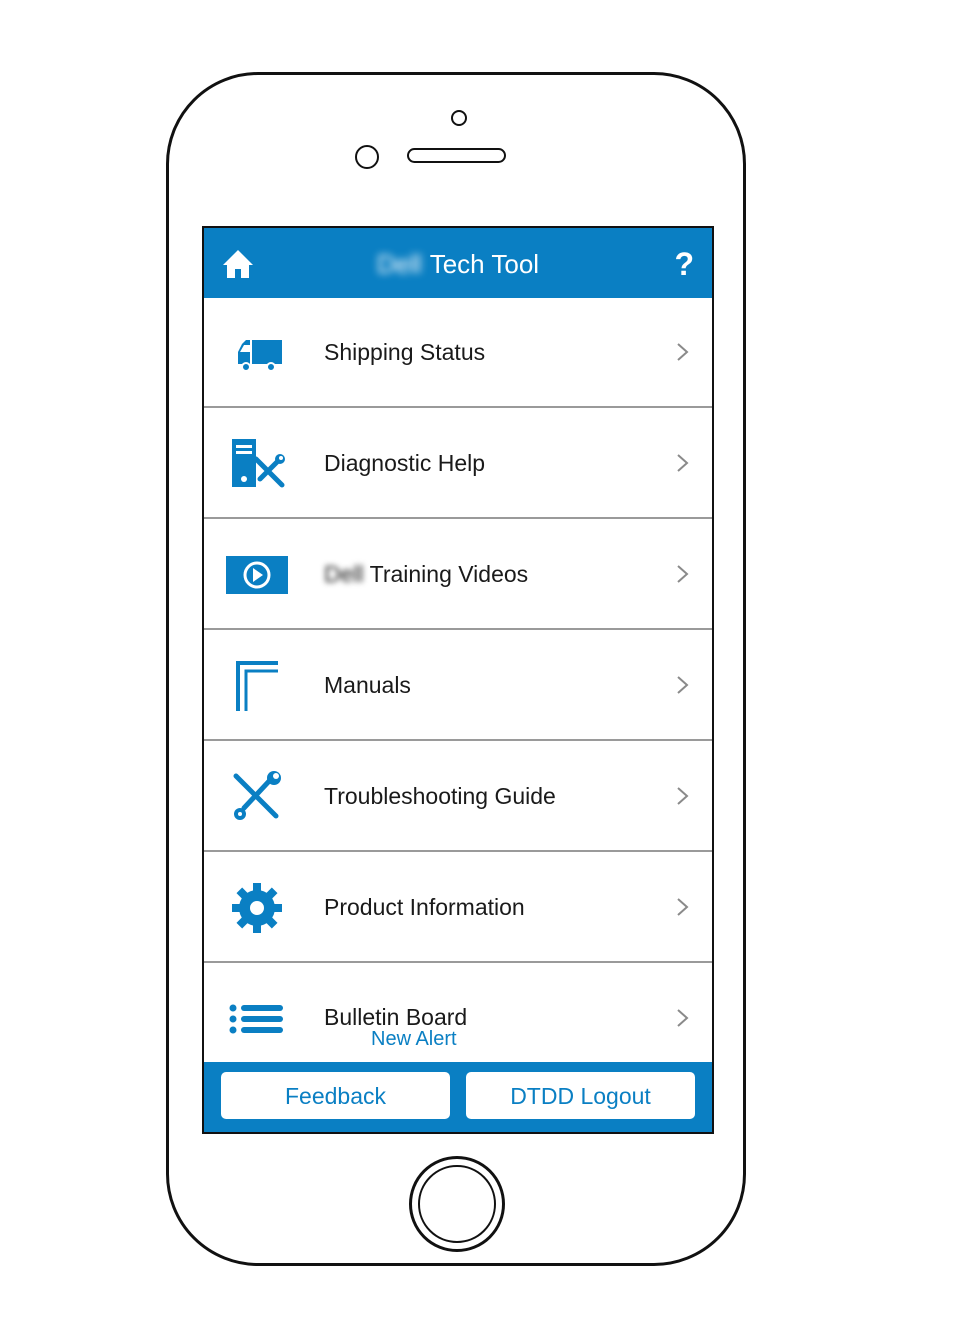  What do you see at coordinates (424, 907) in the screenshot?
I see `menu-item-label: Product Information` at bounding box center [424, 907].